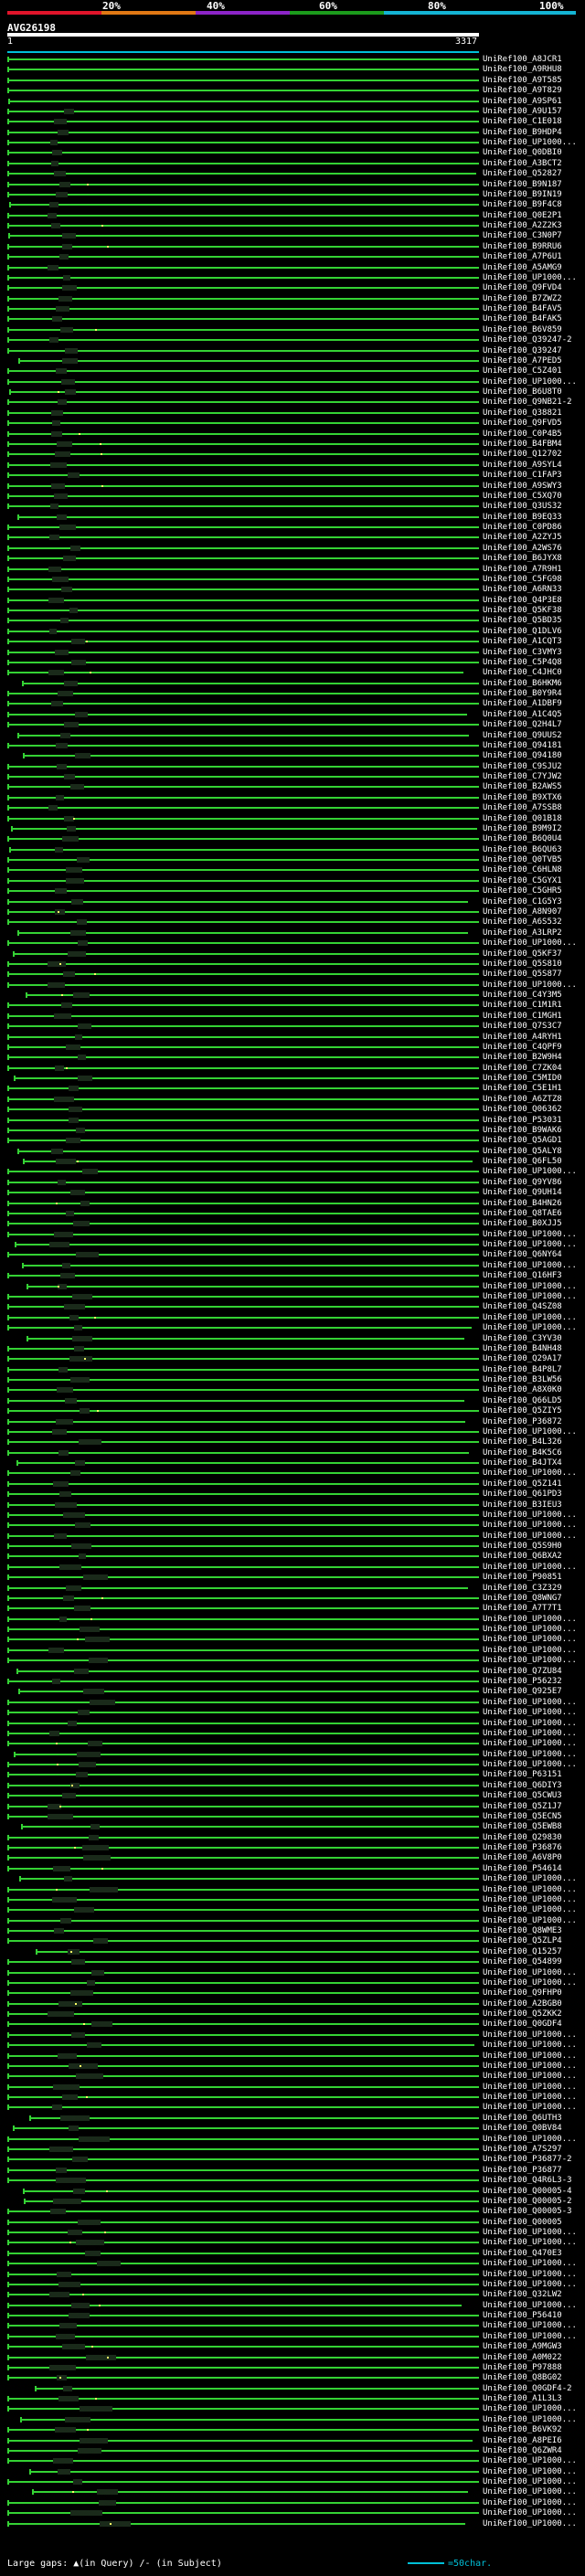  What do you see at coordinates (528, 2201) in the screenshot?
I see `hit-label: UniRef100_Q00005-2` at bounding box center [528, 2201].